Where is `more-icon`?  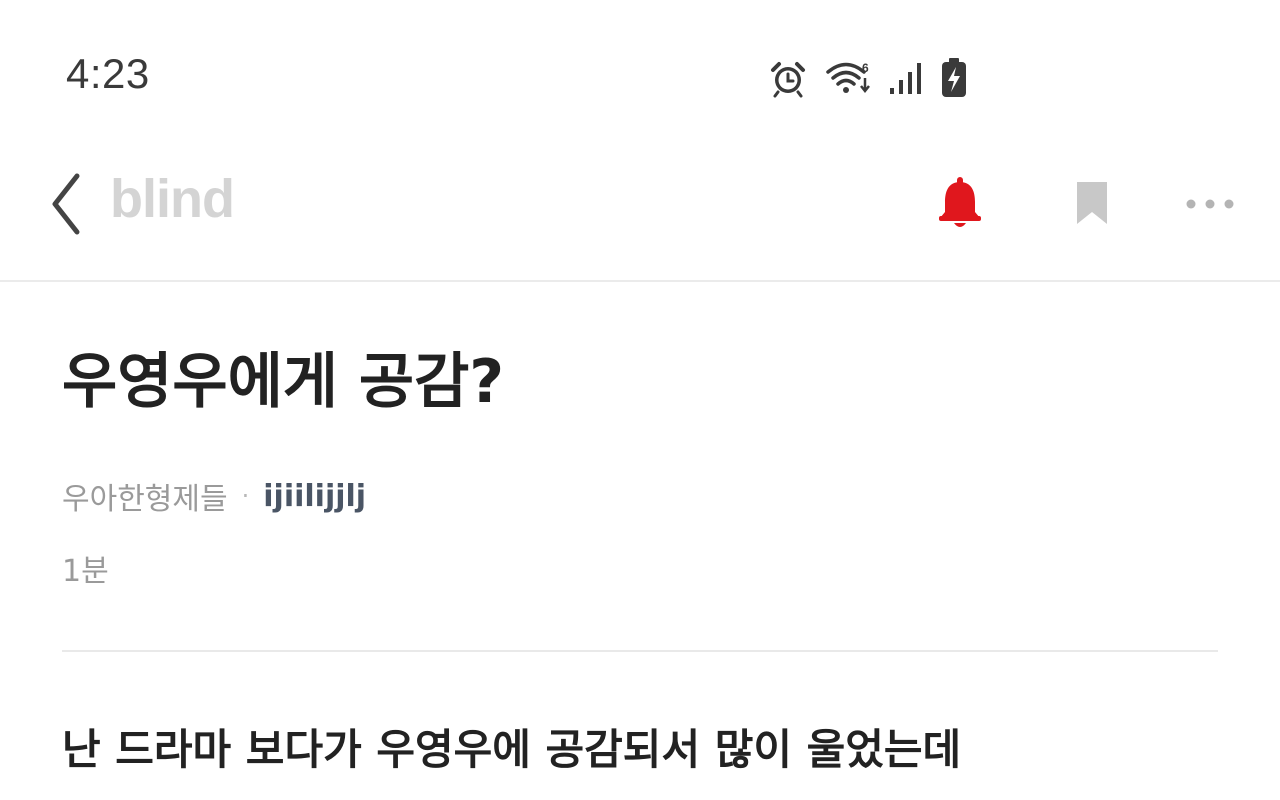 more-icon is located at coordinates (1210, 205).